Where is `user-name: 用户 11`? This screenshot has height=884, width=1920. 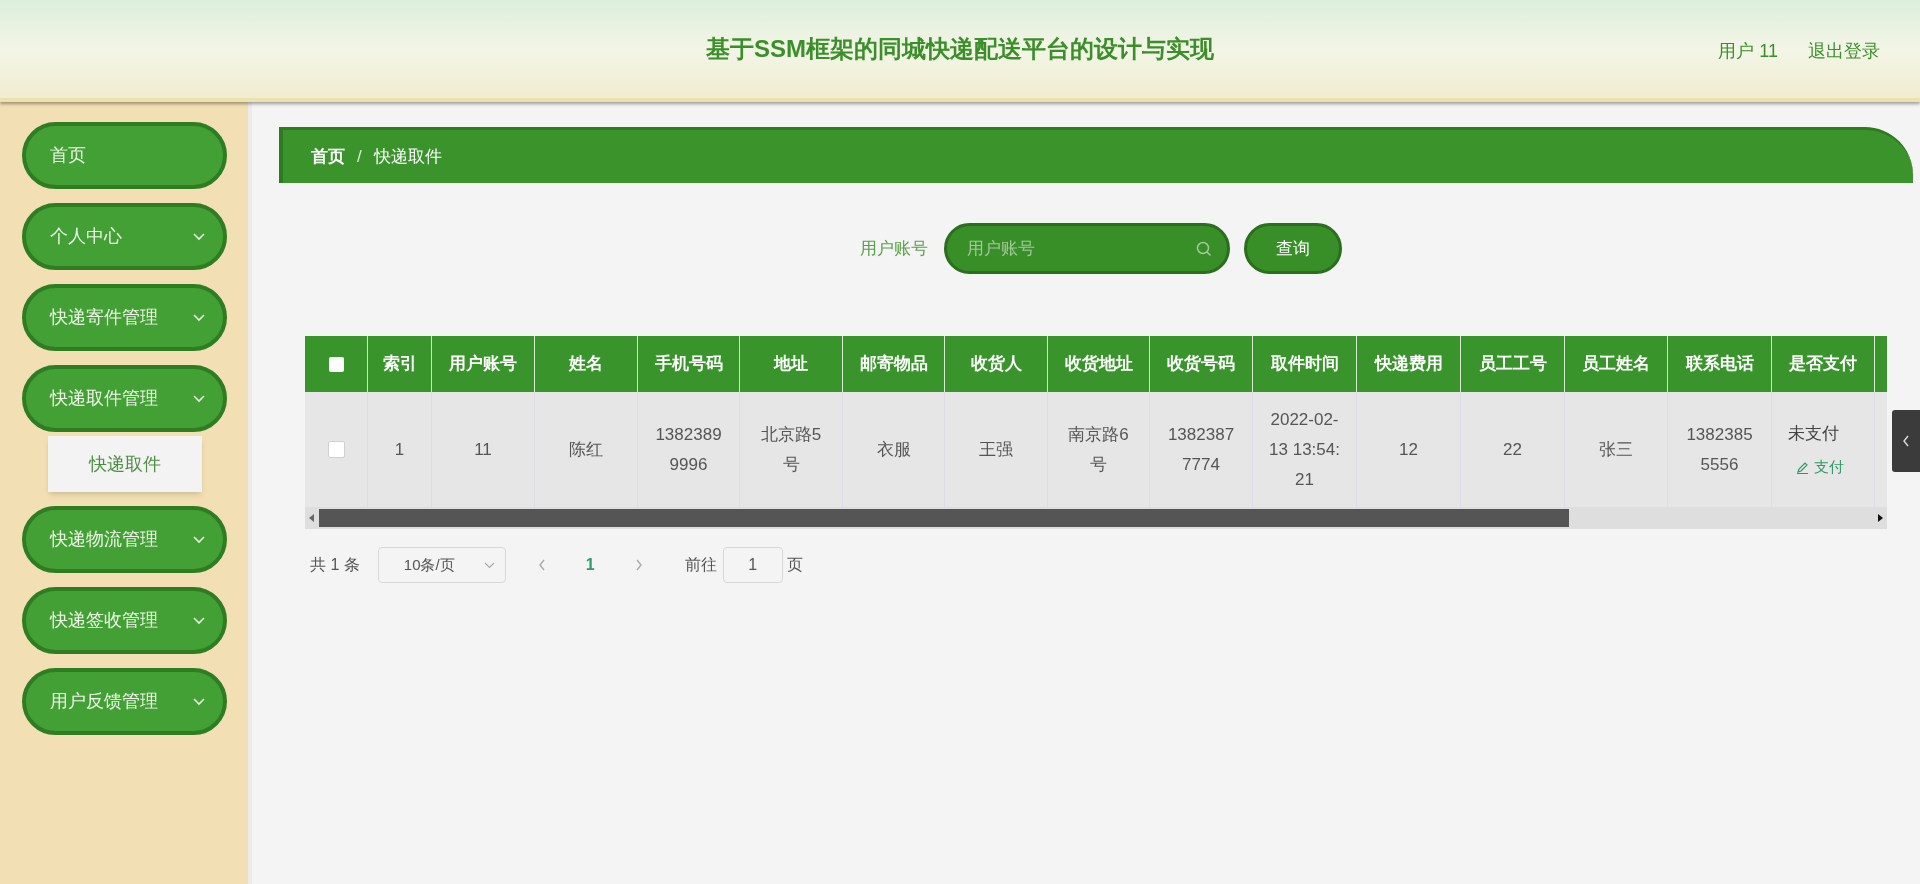
user-name: 用户 11 is located at coordinates (1748, 51).